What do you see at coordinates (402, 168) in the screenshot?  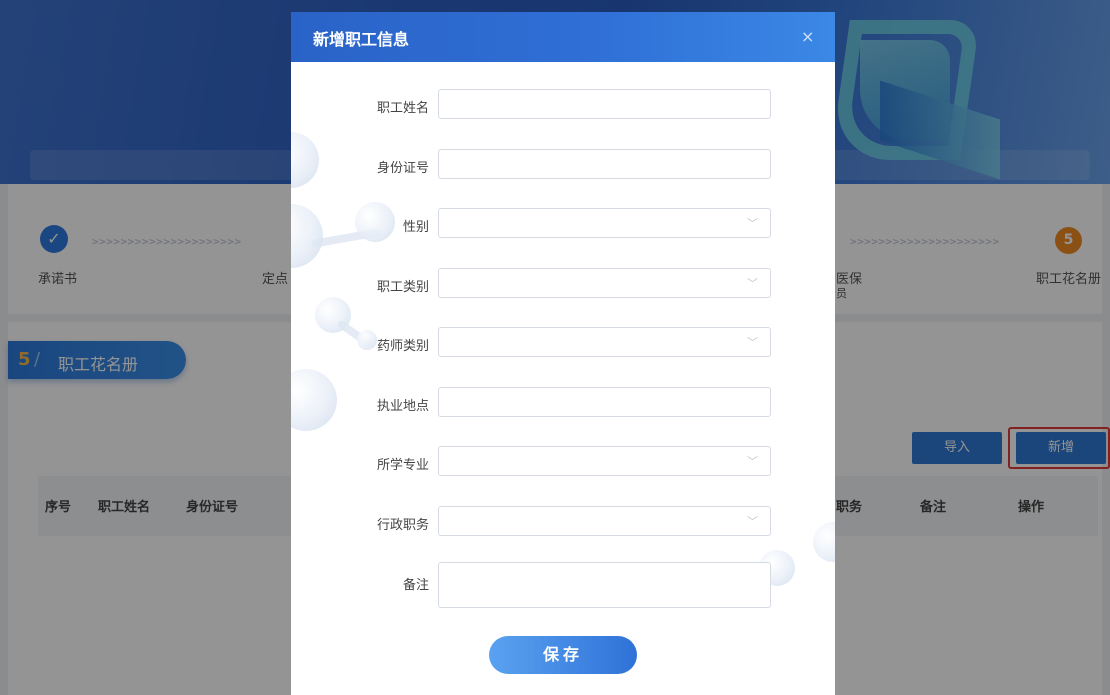 I see `id-number-label: 身份证号` at bounding box center [402, 168].